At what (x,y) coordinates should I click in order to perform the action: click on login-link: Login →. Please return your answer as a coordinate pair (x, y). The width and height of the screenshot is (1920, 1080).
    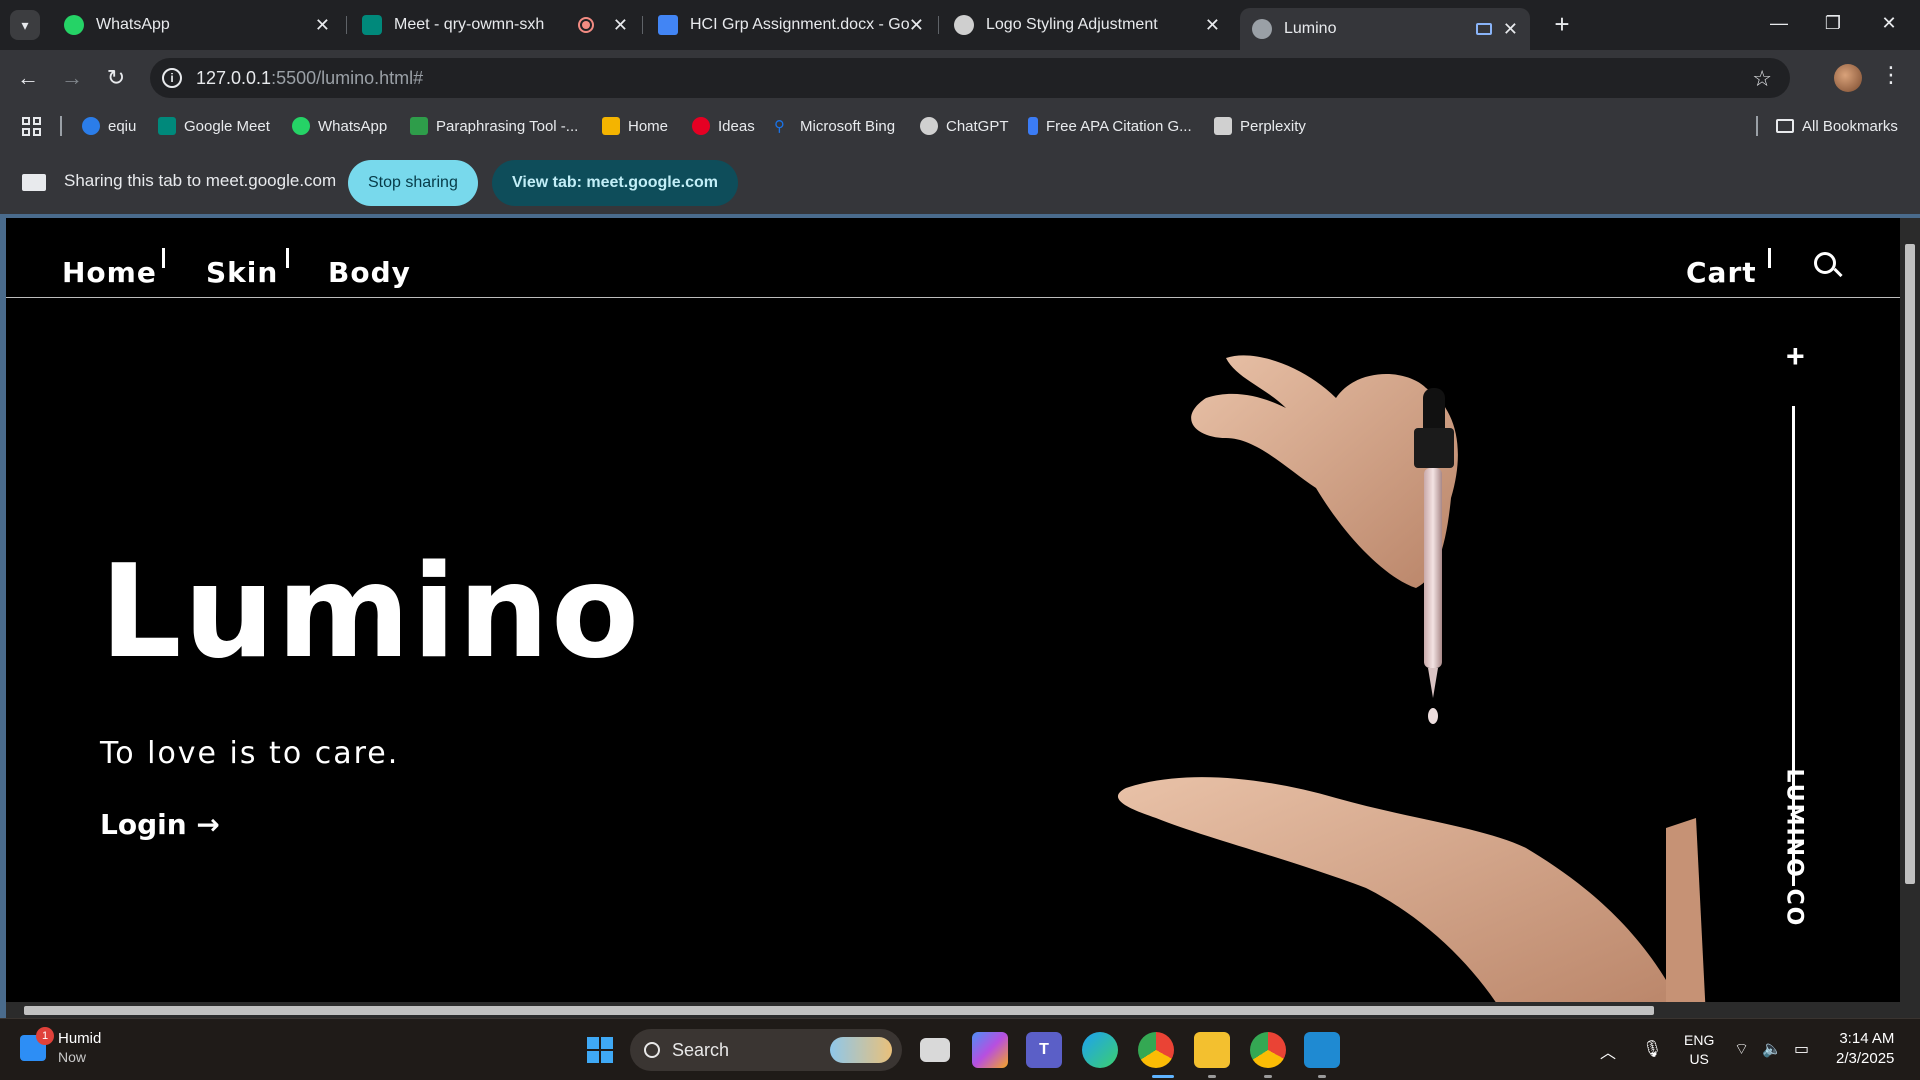
    Looking at the image, I should click on (160, 824).